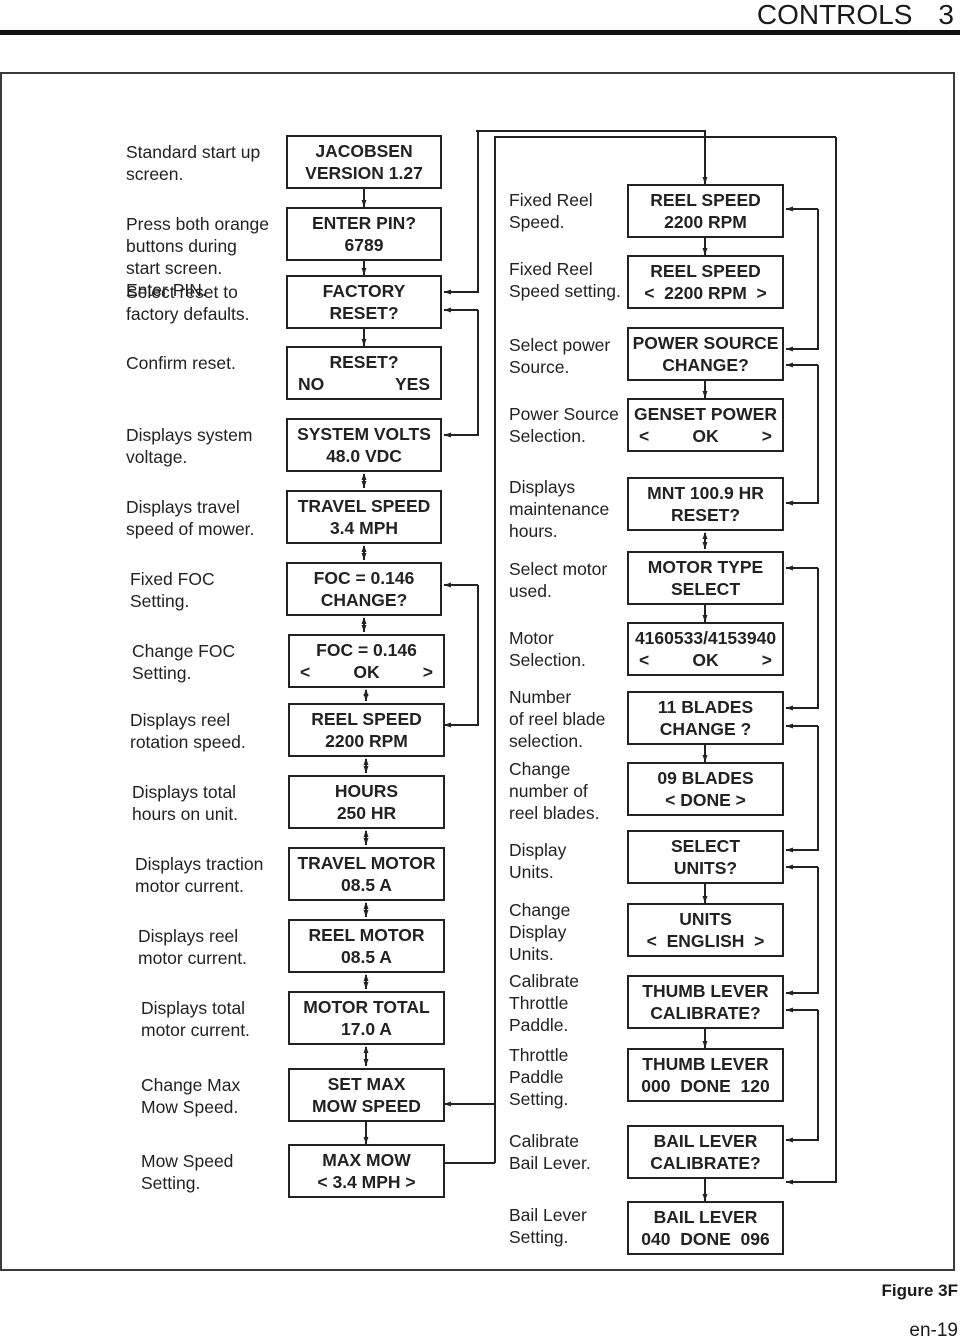  What do you see at coordinates (705, 1152) in the screenshot?
I see `display-screen: BAIL LEVER CALIBRATE?` at bounding box center [705, 1152].